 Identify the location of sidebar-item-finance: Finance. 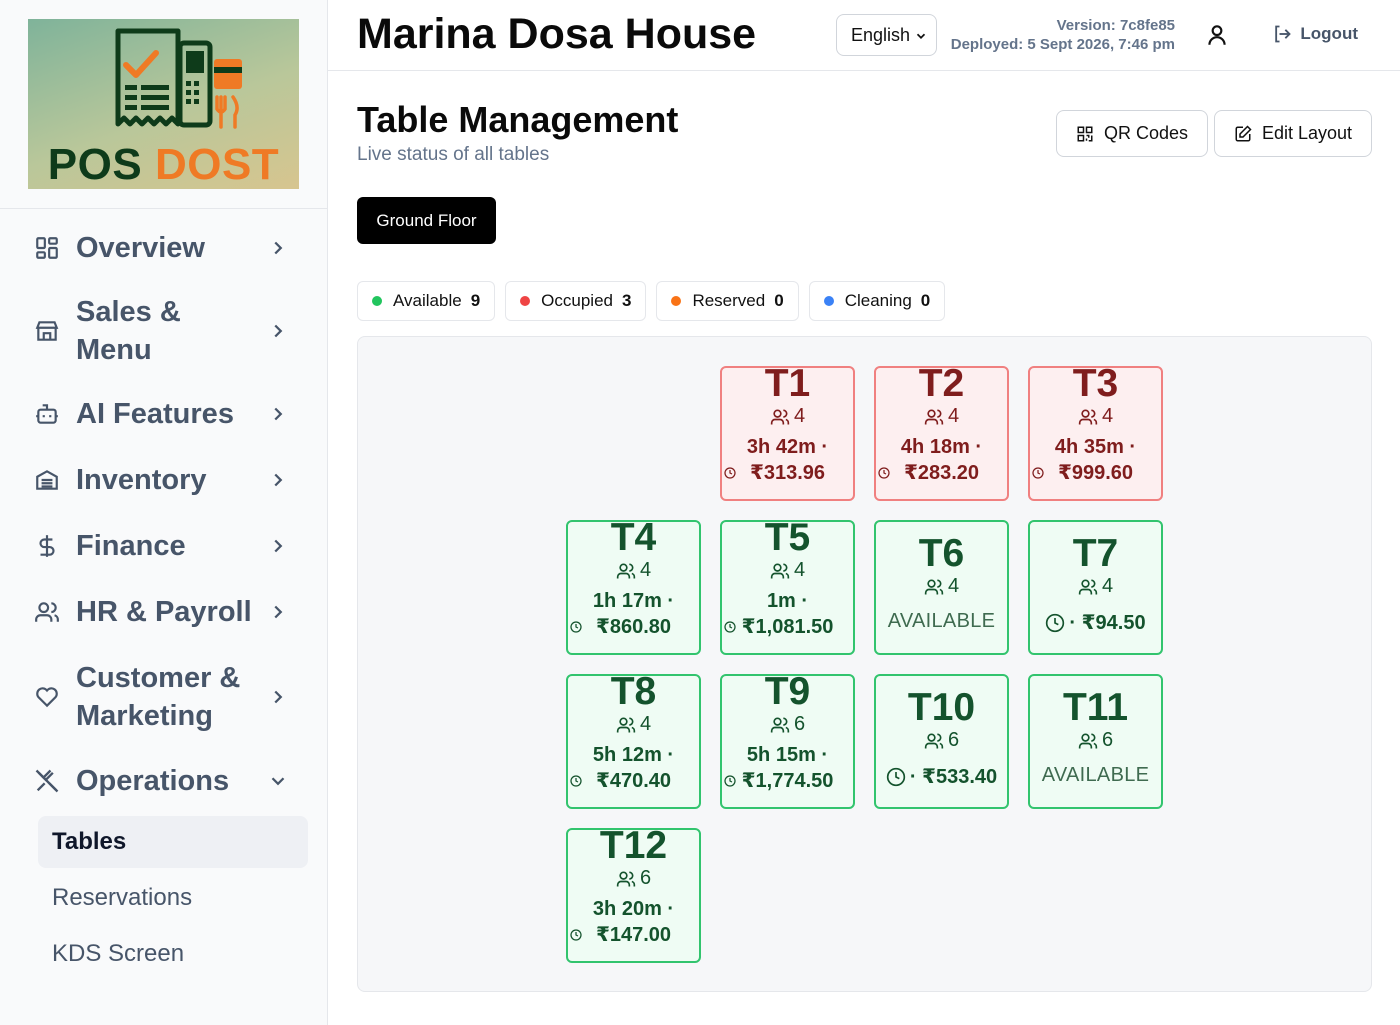
(163, 546).